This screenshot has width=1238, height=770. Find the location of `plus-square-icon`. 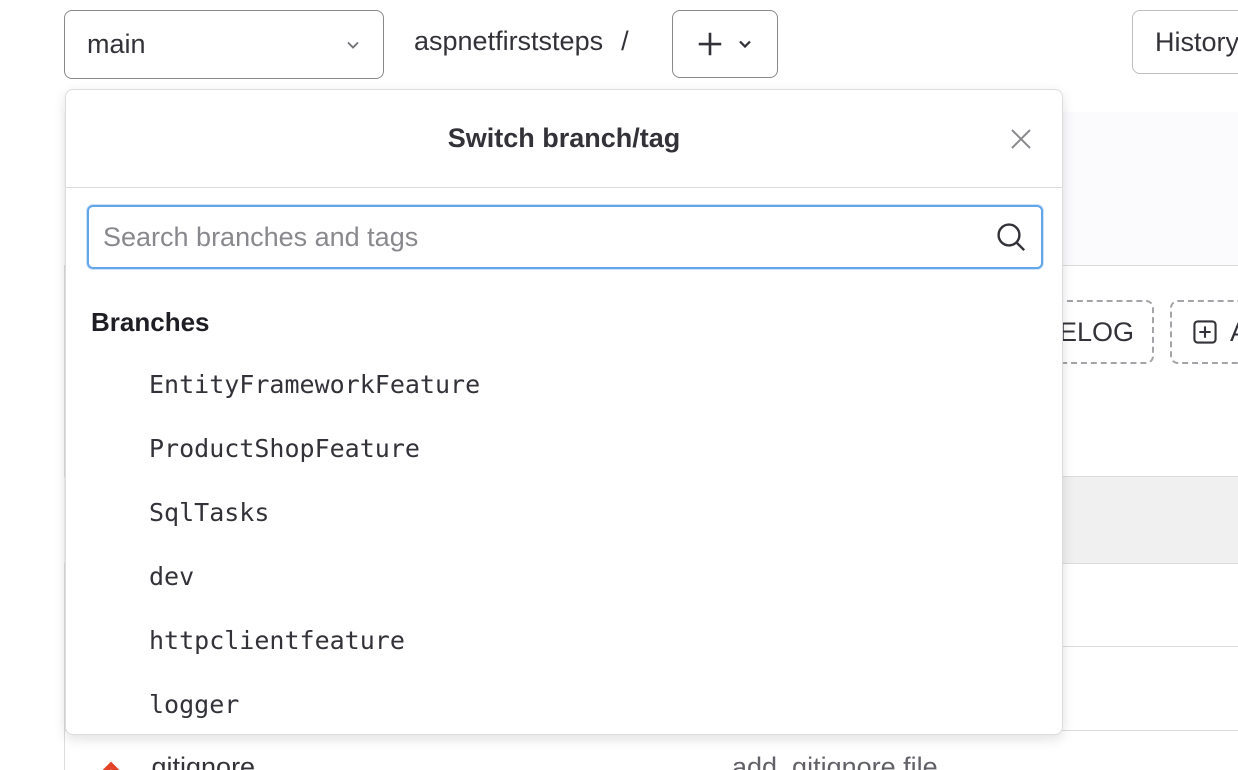

plus-square-icon is located at coordinates (1205, 332).